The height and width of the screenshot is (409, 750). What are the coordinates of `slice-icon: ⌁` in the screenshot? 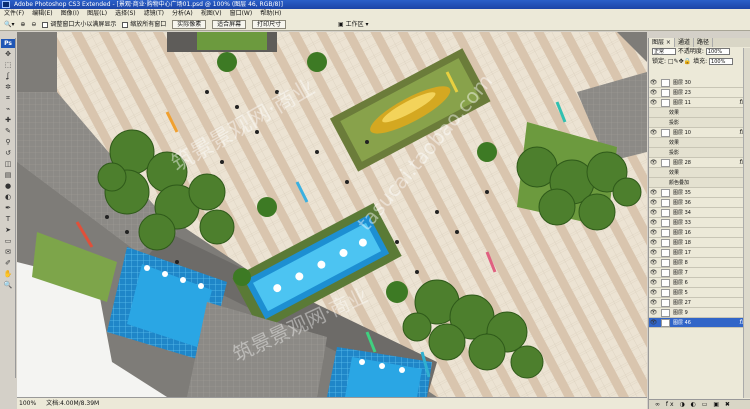 It's located at (8, 109).